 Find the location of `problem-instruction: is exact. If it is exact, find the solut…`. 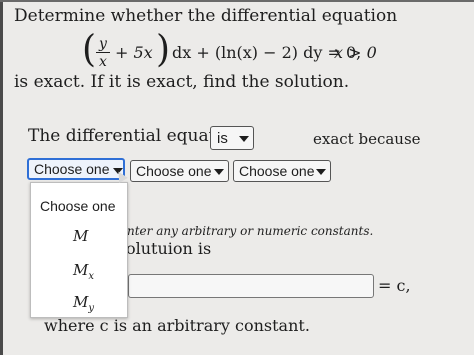

problem-instruction: is exact. If it is exact, find the solut… is located at coordinates (182, 82).